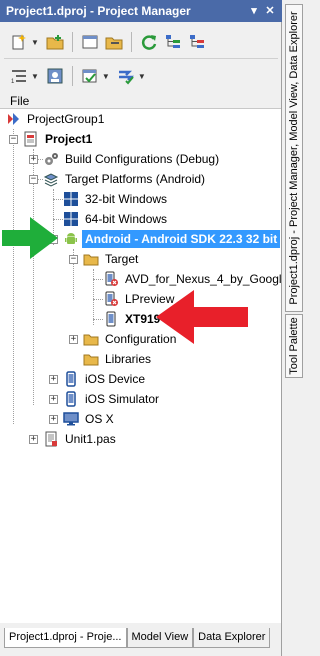 The width and height of the screenshot is (320, 656). What do you see at coordinates (116, 219) in the screenshot?
I see `tree-item-64bit-windows: 64-bit Windows` at bounding box center [116, 219].